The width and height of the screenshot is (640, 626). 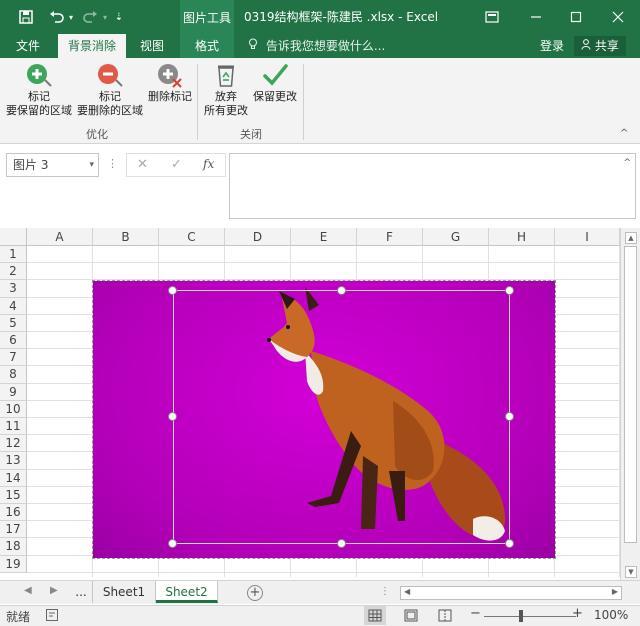 What do you see at coordinates (536, 17) in the screenshot?
I see `minimize-icon` at bounding box center [536, 17].